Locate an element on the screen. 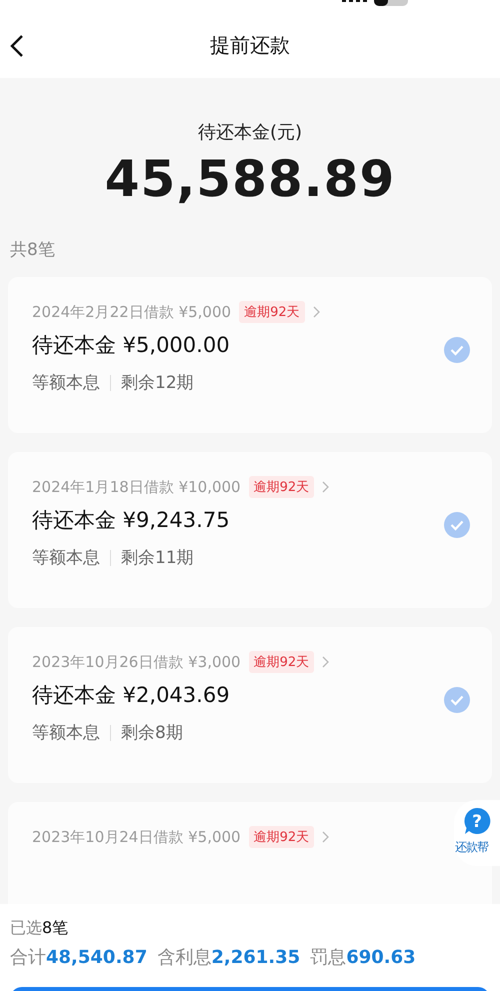  loan-date: 2023年10月24日借款 ¥5,000 is located at coordinates (136, 837).